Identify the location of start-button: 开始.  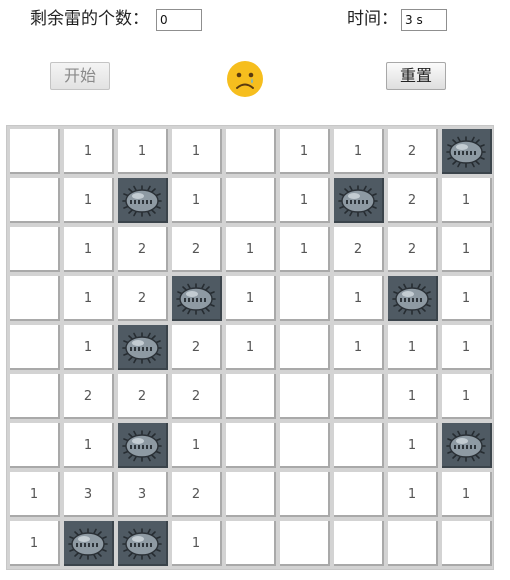
(80, 76).